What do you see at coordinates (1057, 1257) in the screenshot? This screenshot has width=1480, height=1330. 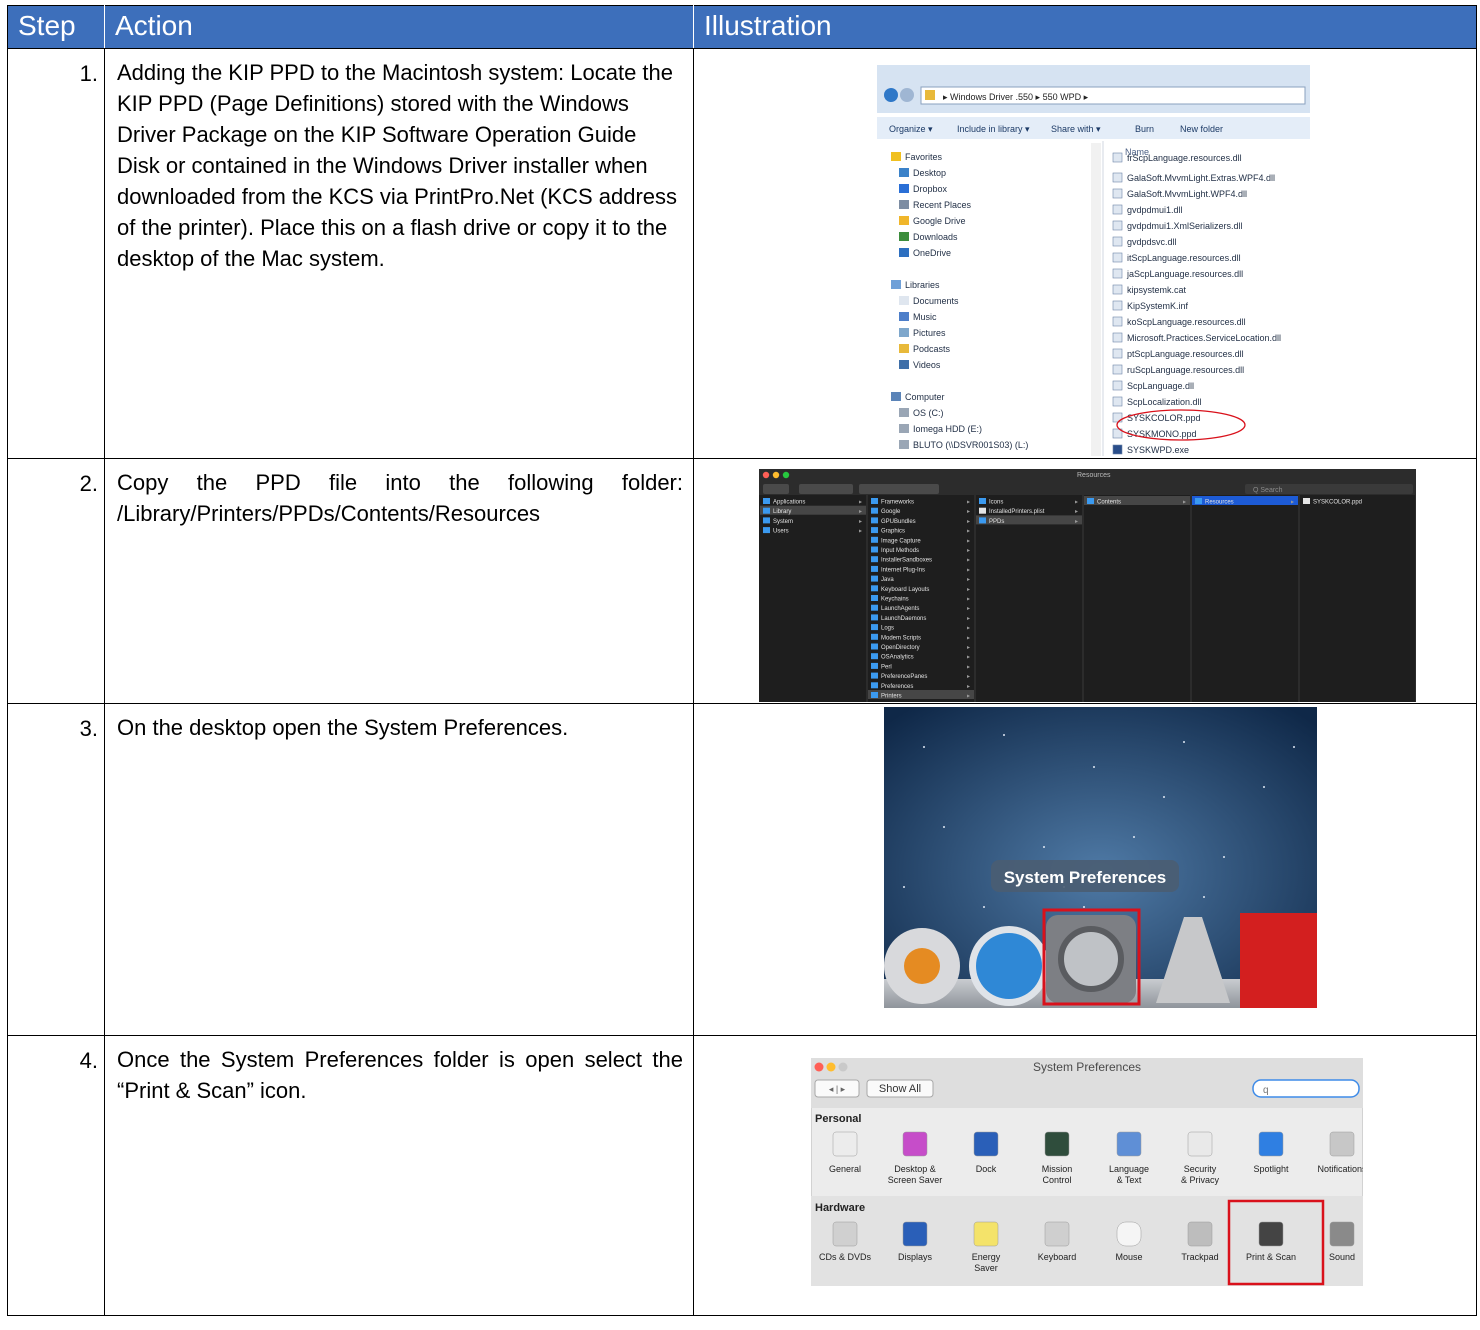 I see `preference-label: Keyboard` at bounding box center [1057, 1257].